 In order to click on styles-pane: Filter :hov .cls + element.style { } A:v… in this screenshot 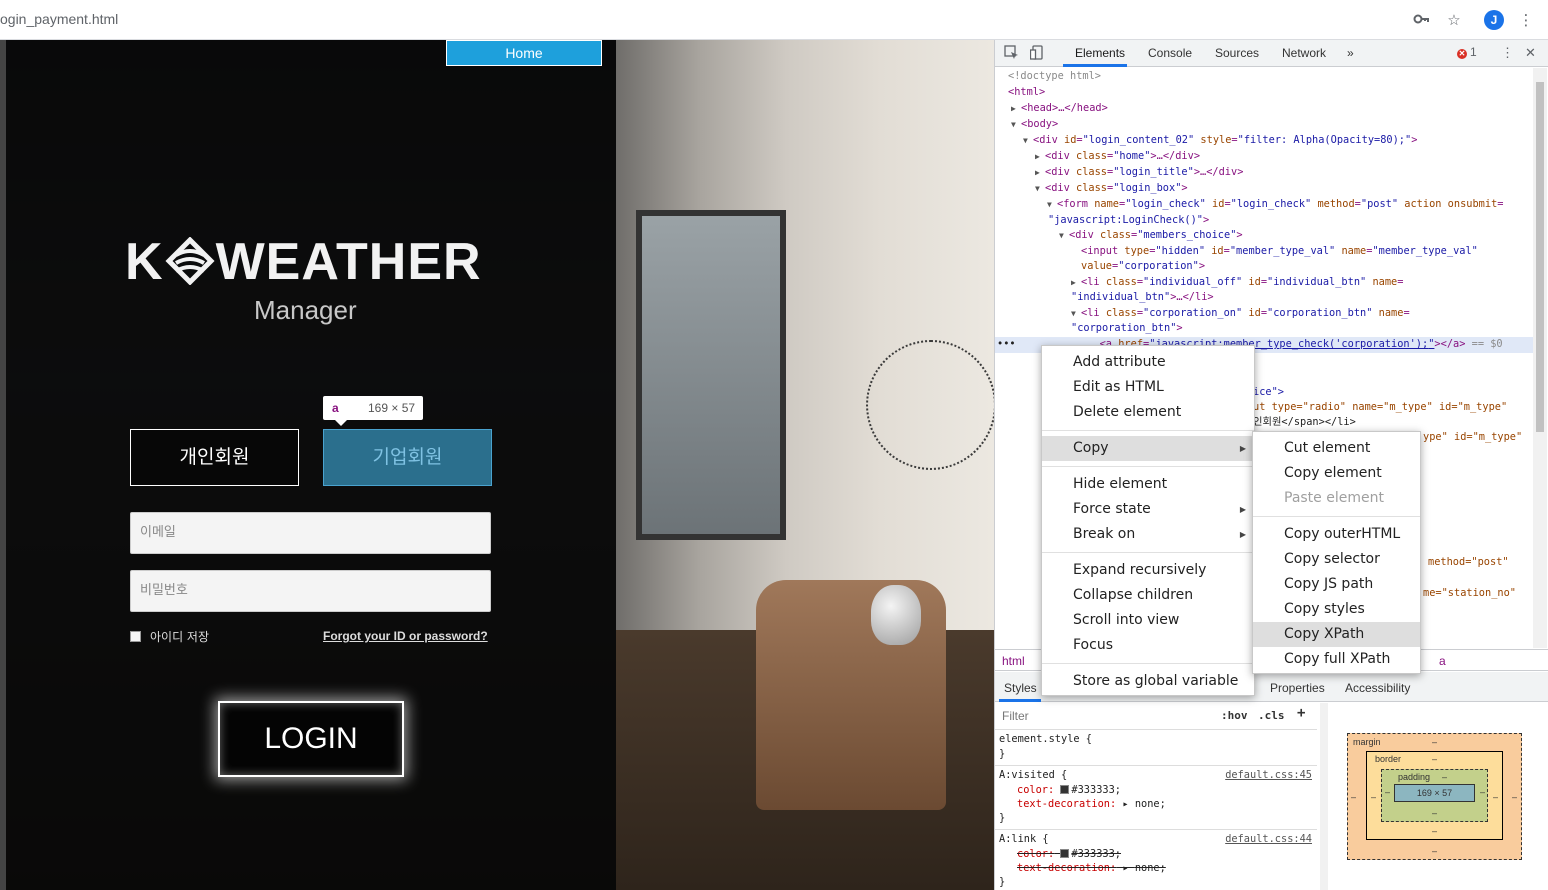, I will do `click(1157, 796)`.